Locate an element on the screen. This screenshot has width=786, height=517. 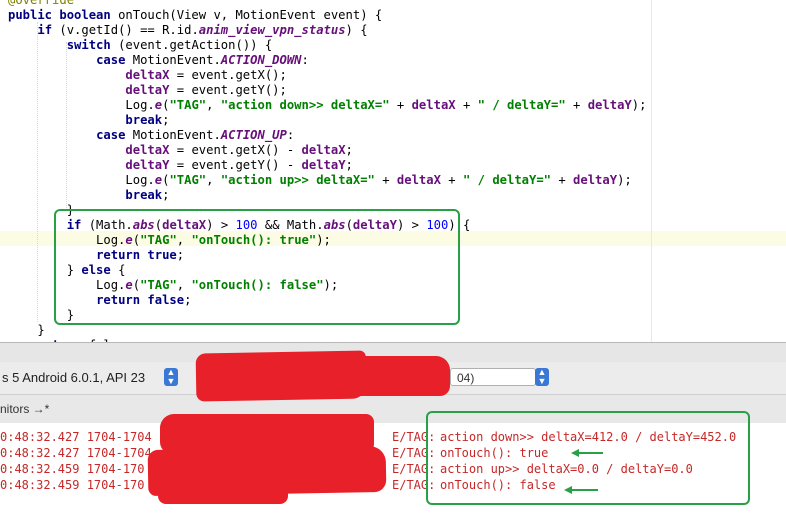
code-line: deltaY = event.getY() - deltaY; is located at coordinates (180, 165).